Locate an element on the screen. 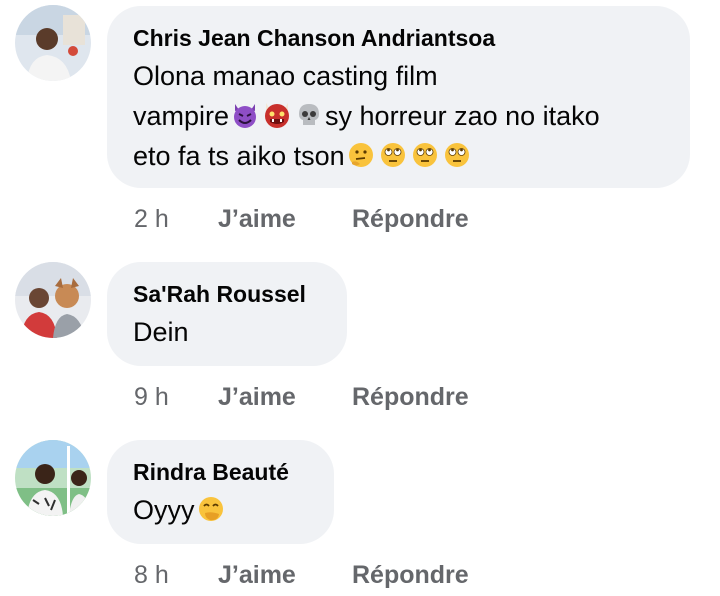  comment-timestamp: 9 h is located at coordinates (176, 397).